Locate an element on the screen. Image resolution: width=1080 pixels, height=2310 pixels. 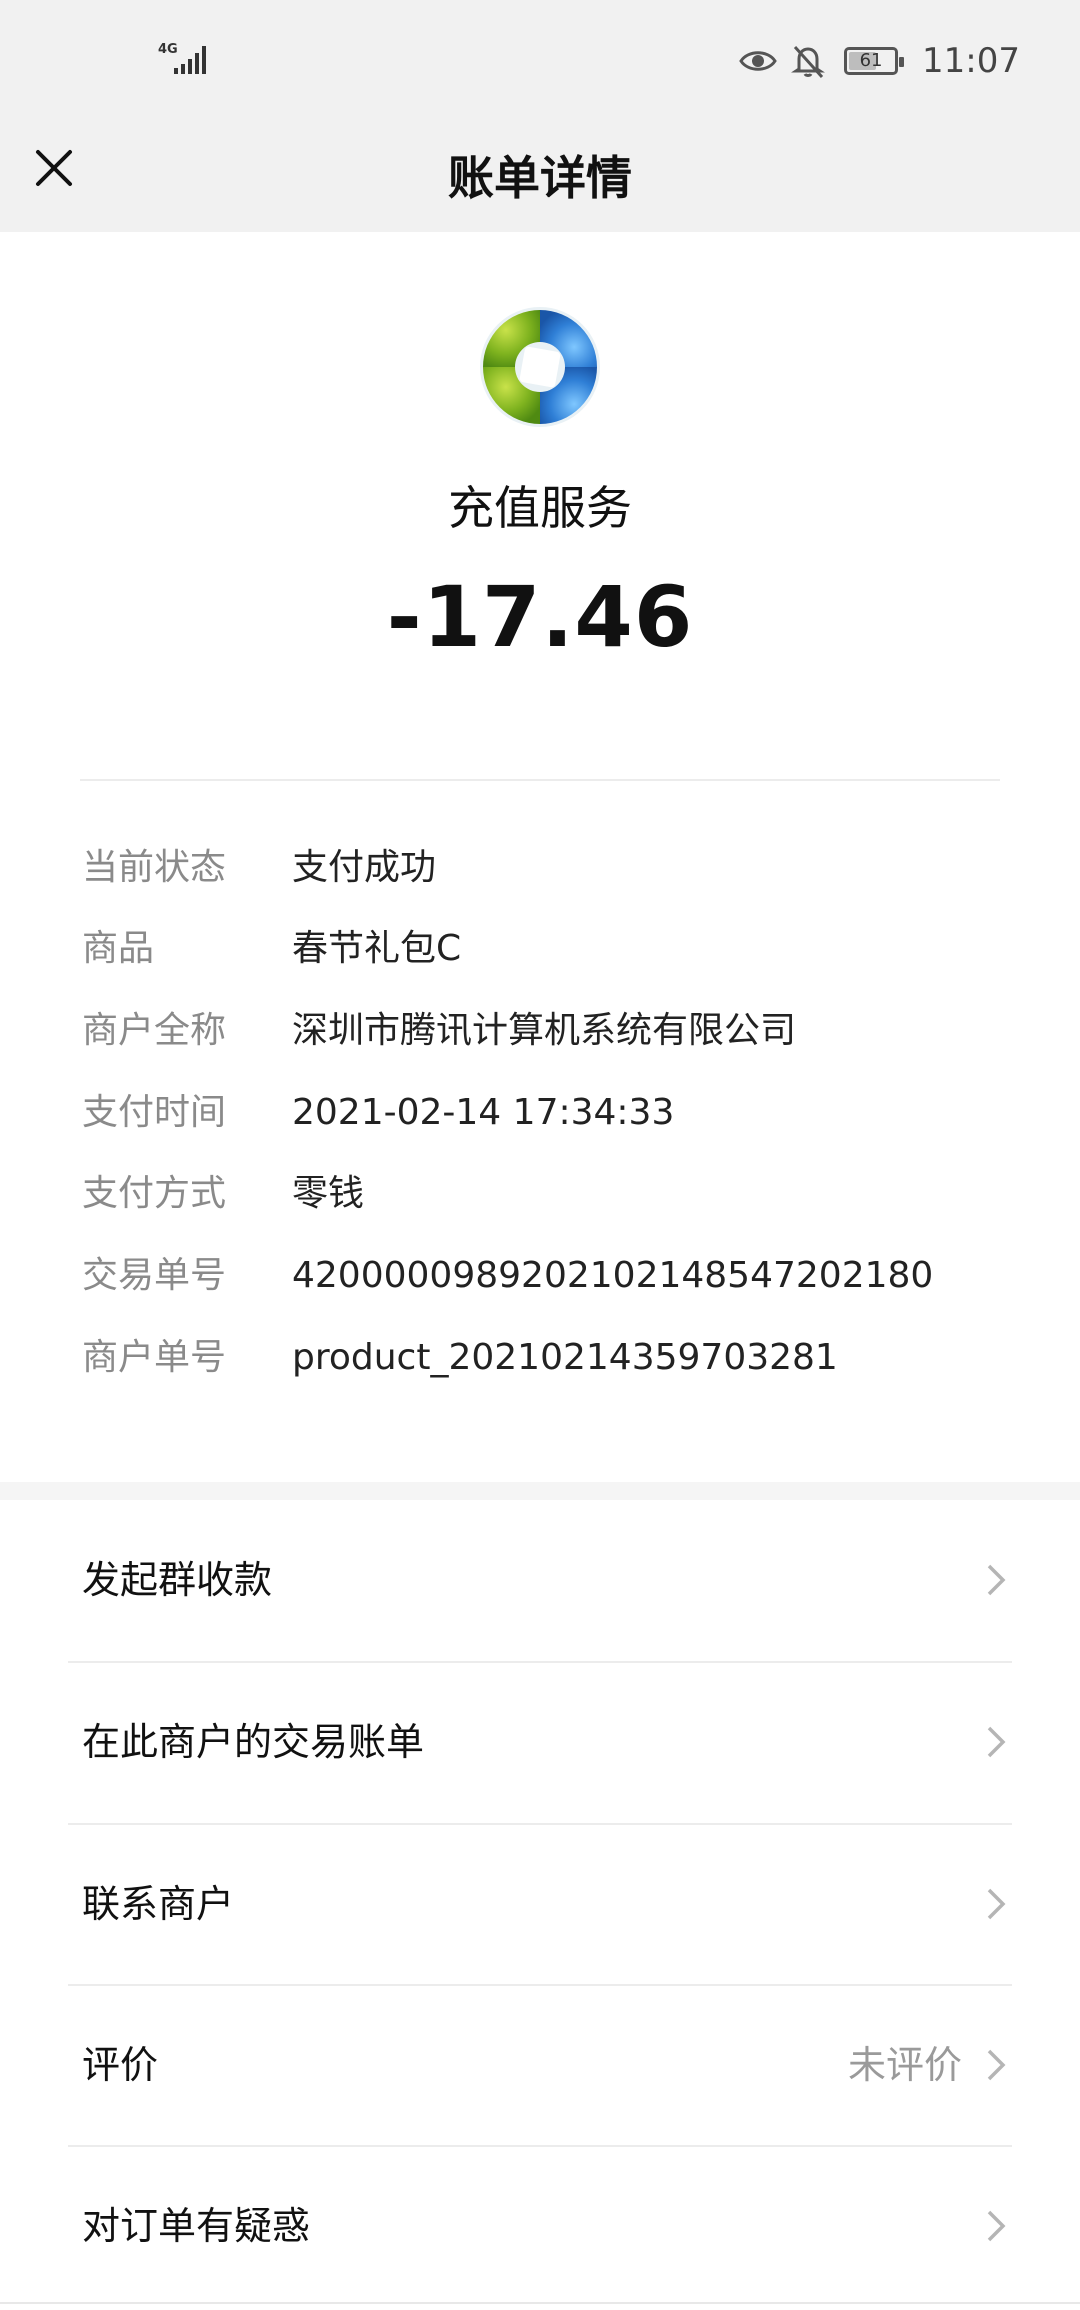
detail-row-product: 商品 春节礼包C is located at coordinates (540, 949).